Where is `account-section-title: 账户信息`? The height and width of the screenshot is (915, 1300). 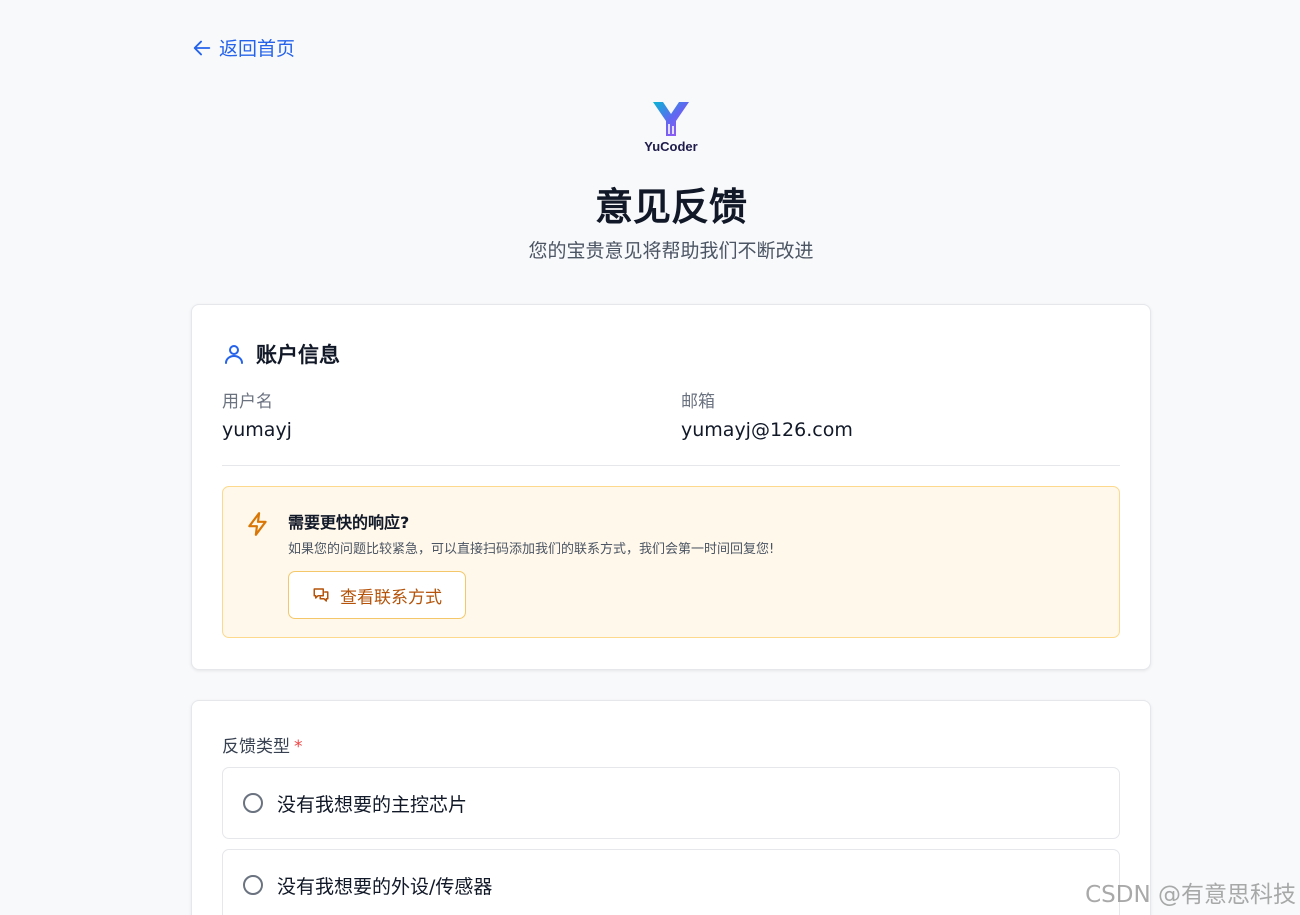
account-section-title: 账户信息 is located at coordinates (298, 355).